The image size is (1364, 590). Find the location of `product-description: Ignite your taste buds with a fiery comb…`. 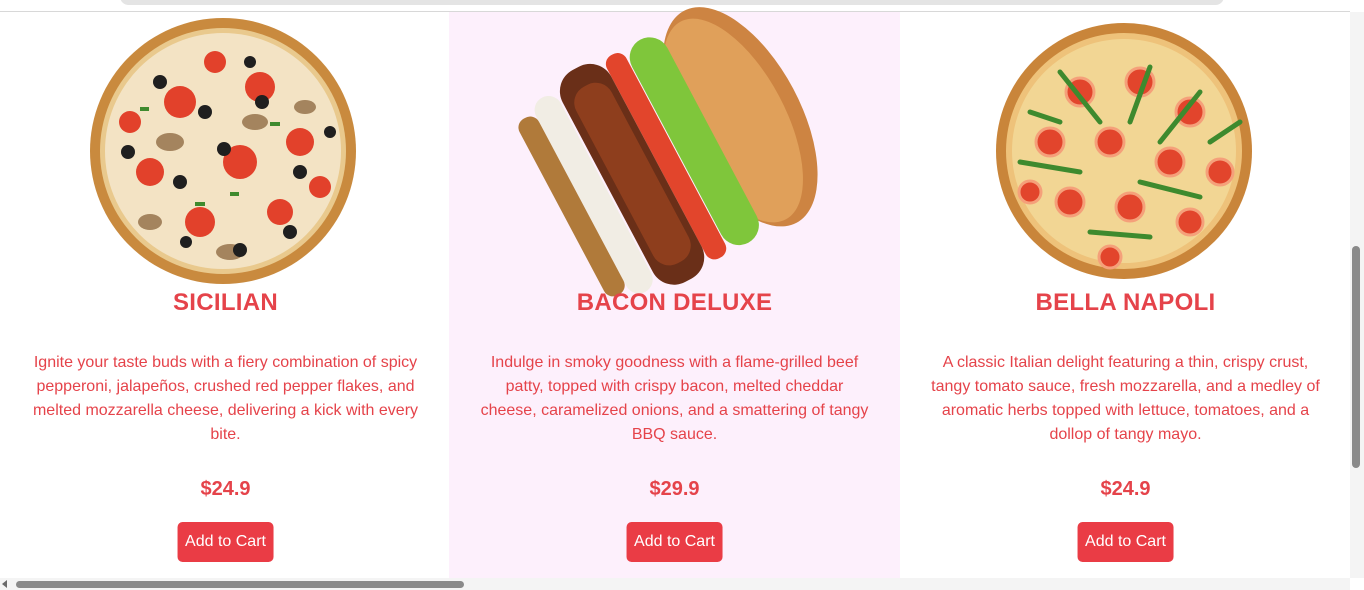

product-description: Ignite your taste buds with a fiery comb… is located at coordinates (225, 398).